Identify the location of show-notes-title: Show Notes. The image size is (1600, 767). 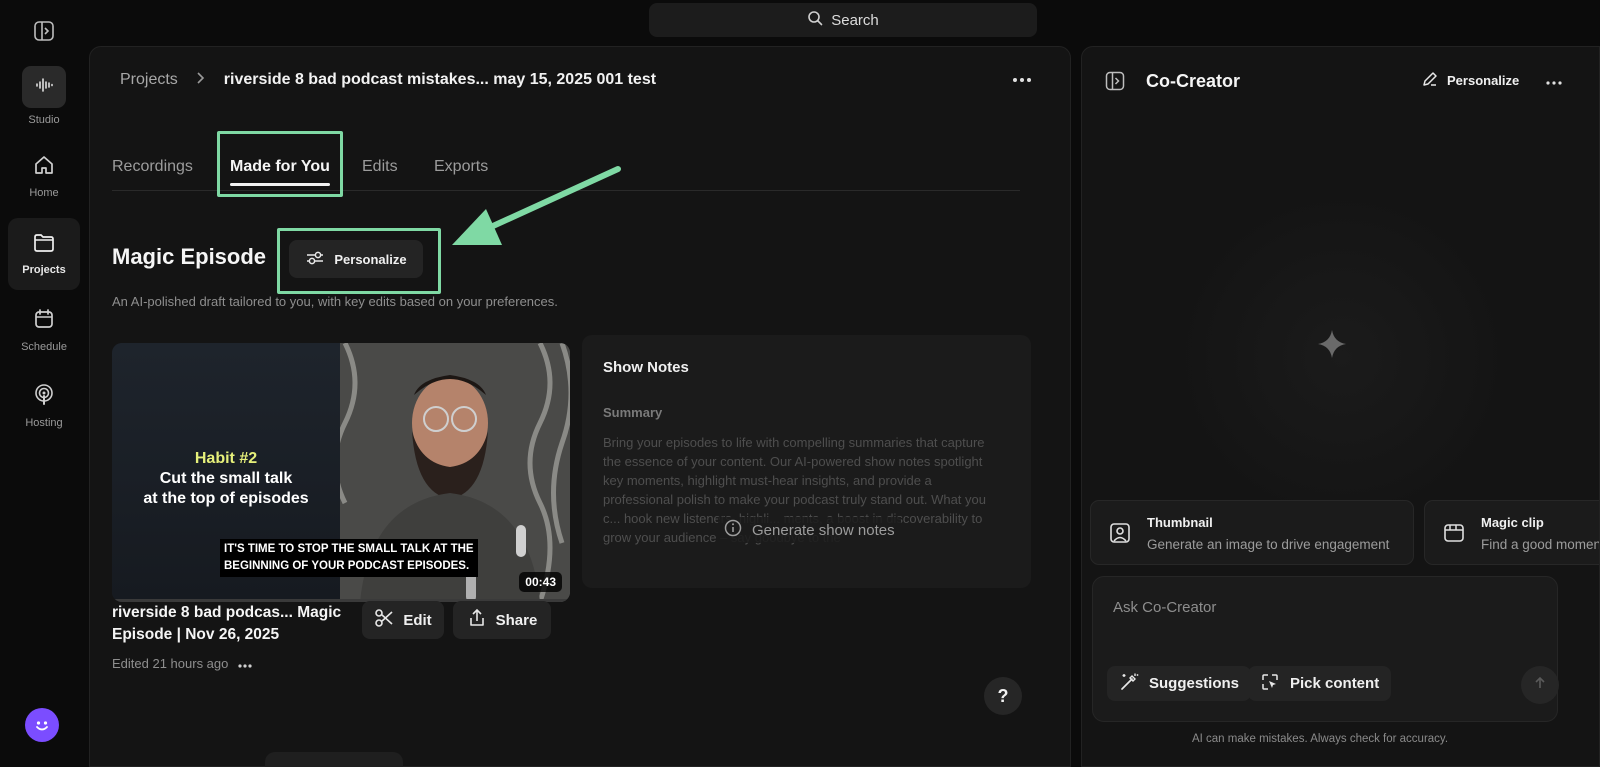
(646, 367).